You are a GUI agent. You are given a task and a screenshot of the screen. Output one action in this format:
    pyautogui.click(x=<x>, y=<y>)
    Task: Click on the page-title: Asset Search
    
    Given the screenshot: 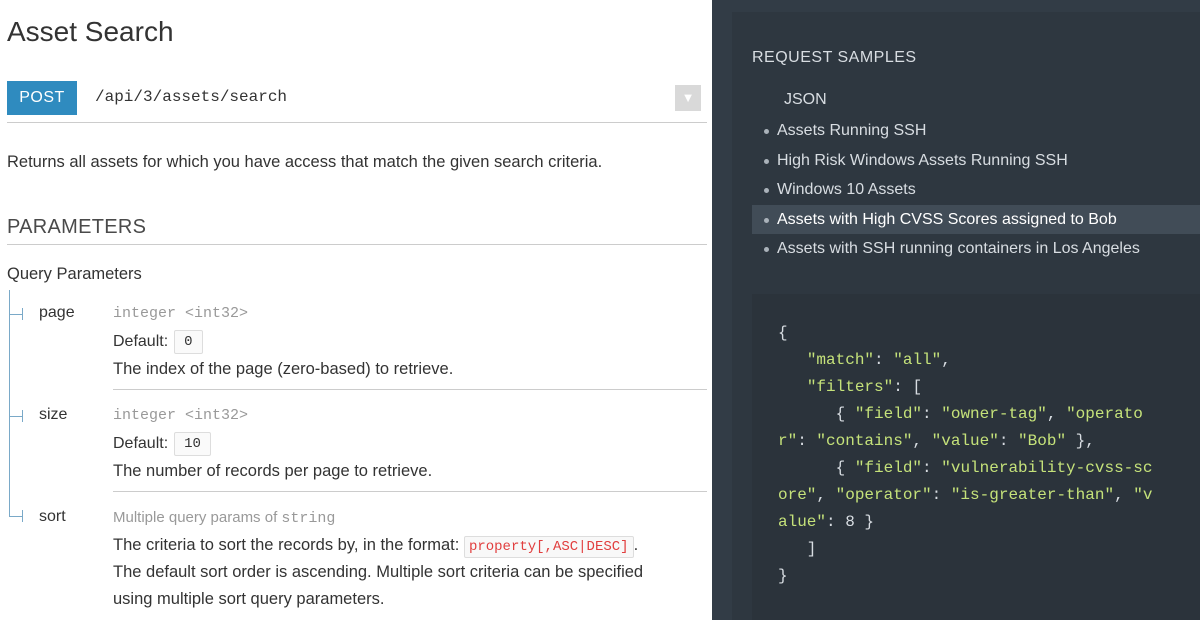 What is the action you would take?
    pyautogui.click(x=90, y=31)
    